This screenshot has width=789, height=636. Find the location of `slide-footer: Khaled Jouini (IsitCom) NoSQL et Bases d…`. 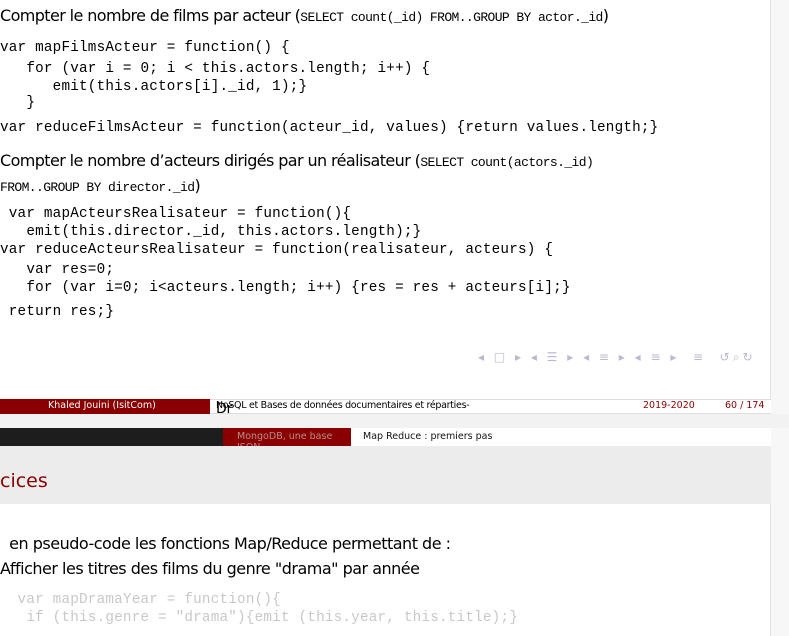

slide-footer: Khaled Jouini (IsitCom) NoSQL et Bases d… is located at coordinates (385, 408).